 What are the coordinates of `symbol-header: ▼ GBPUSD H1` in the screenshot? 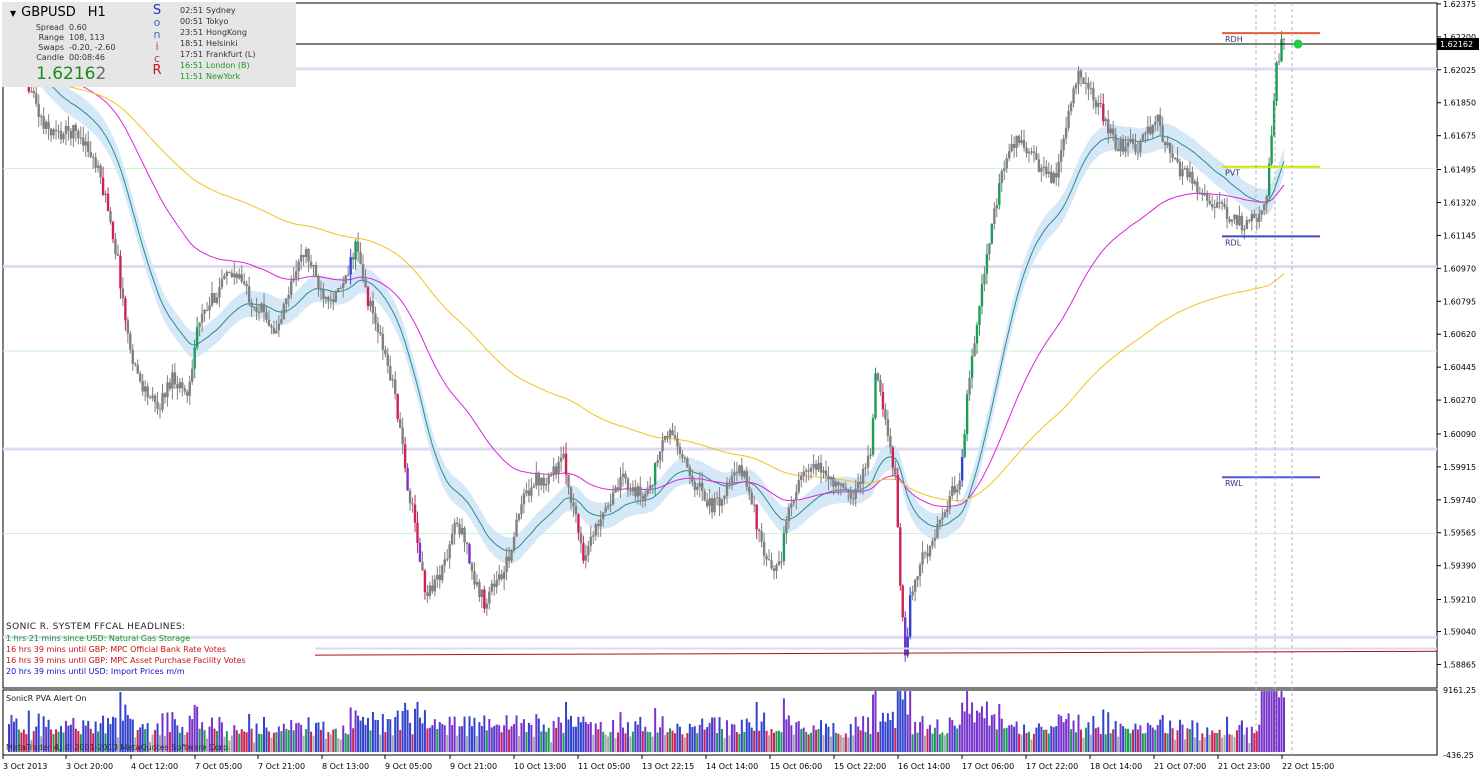 It's located at (58, 12).